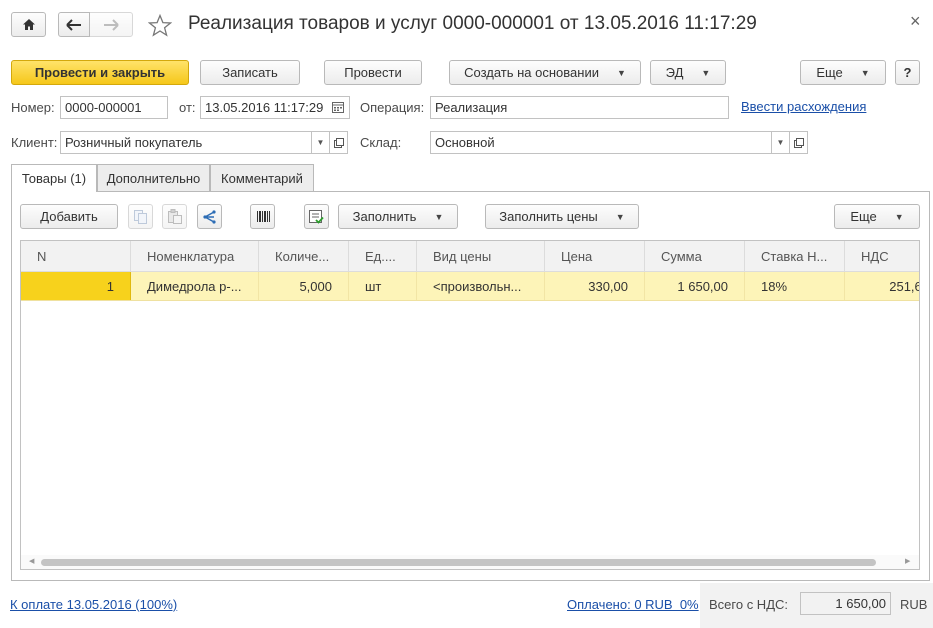  Describe the element at coordinates (195, 256) in the screenshot. I see `column-header-nomenclature: Номенклатура` at that location.